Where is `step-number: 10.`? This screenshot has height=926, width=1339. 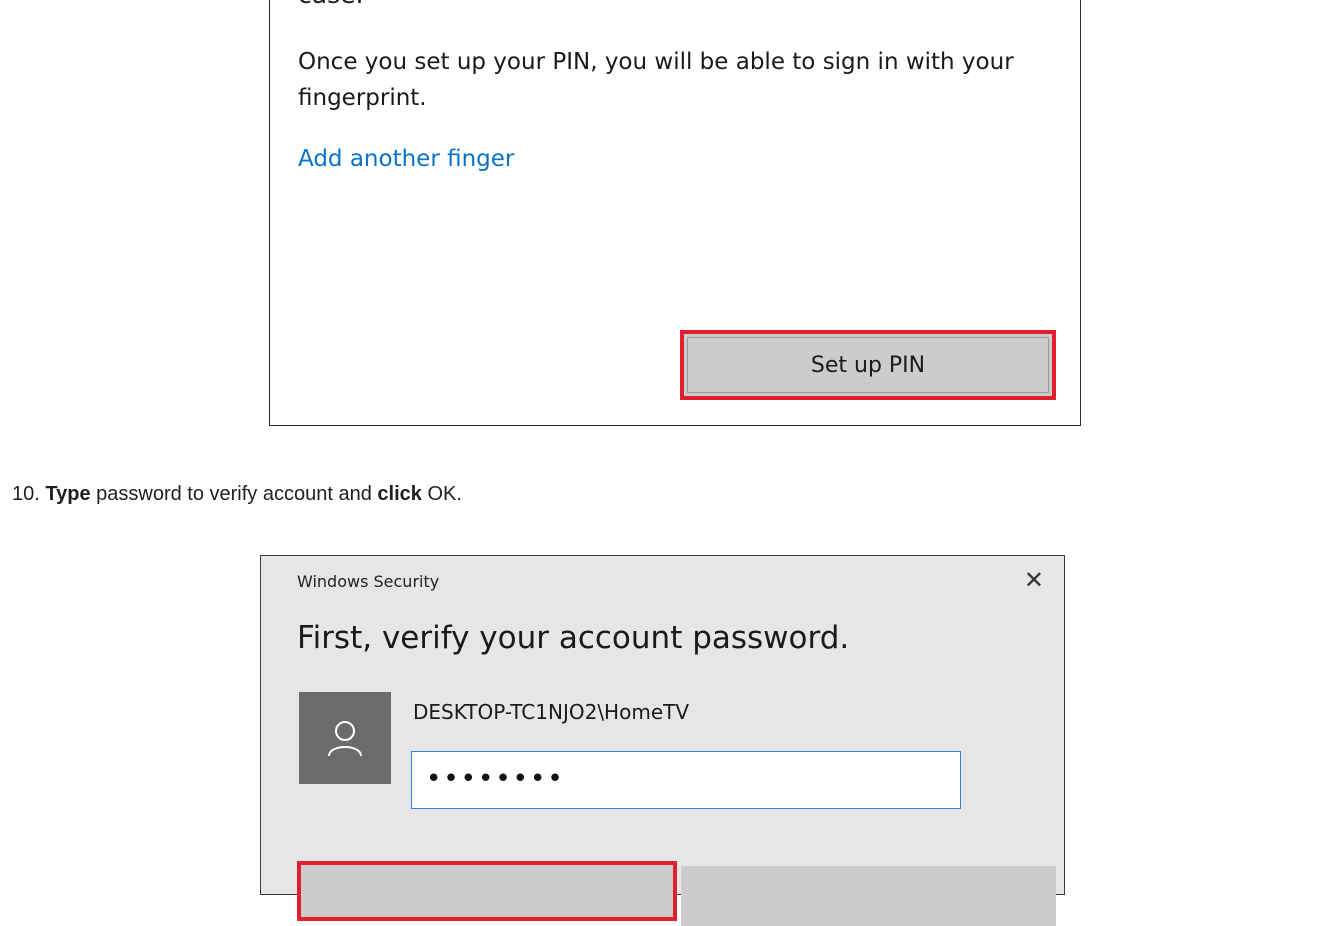 step-number: 10. is located at coordinates (26, 494).